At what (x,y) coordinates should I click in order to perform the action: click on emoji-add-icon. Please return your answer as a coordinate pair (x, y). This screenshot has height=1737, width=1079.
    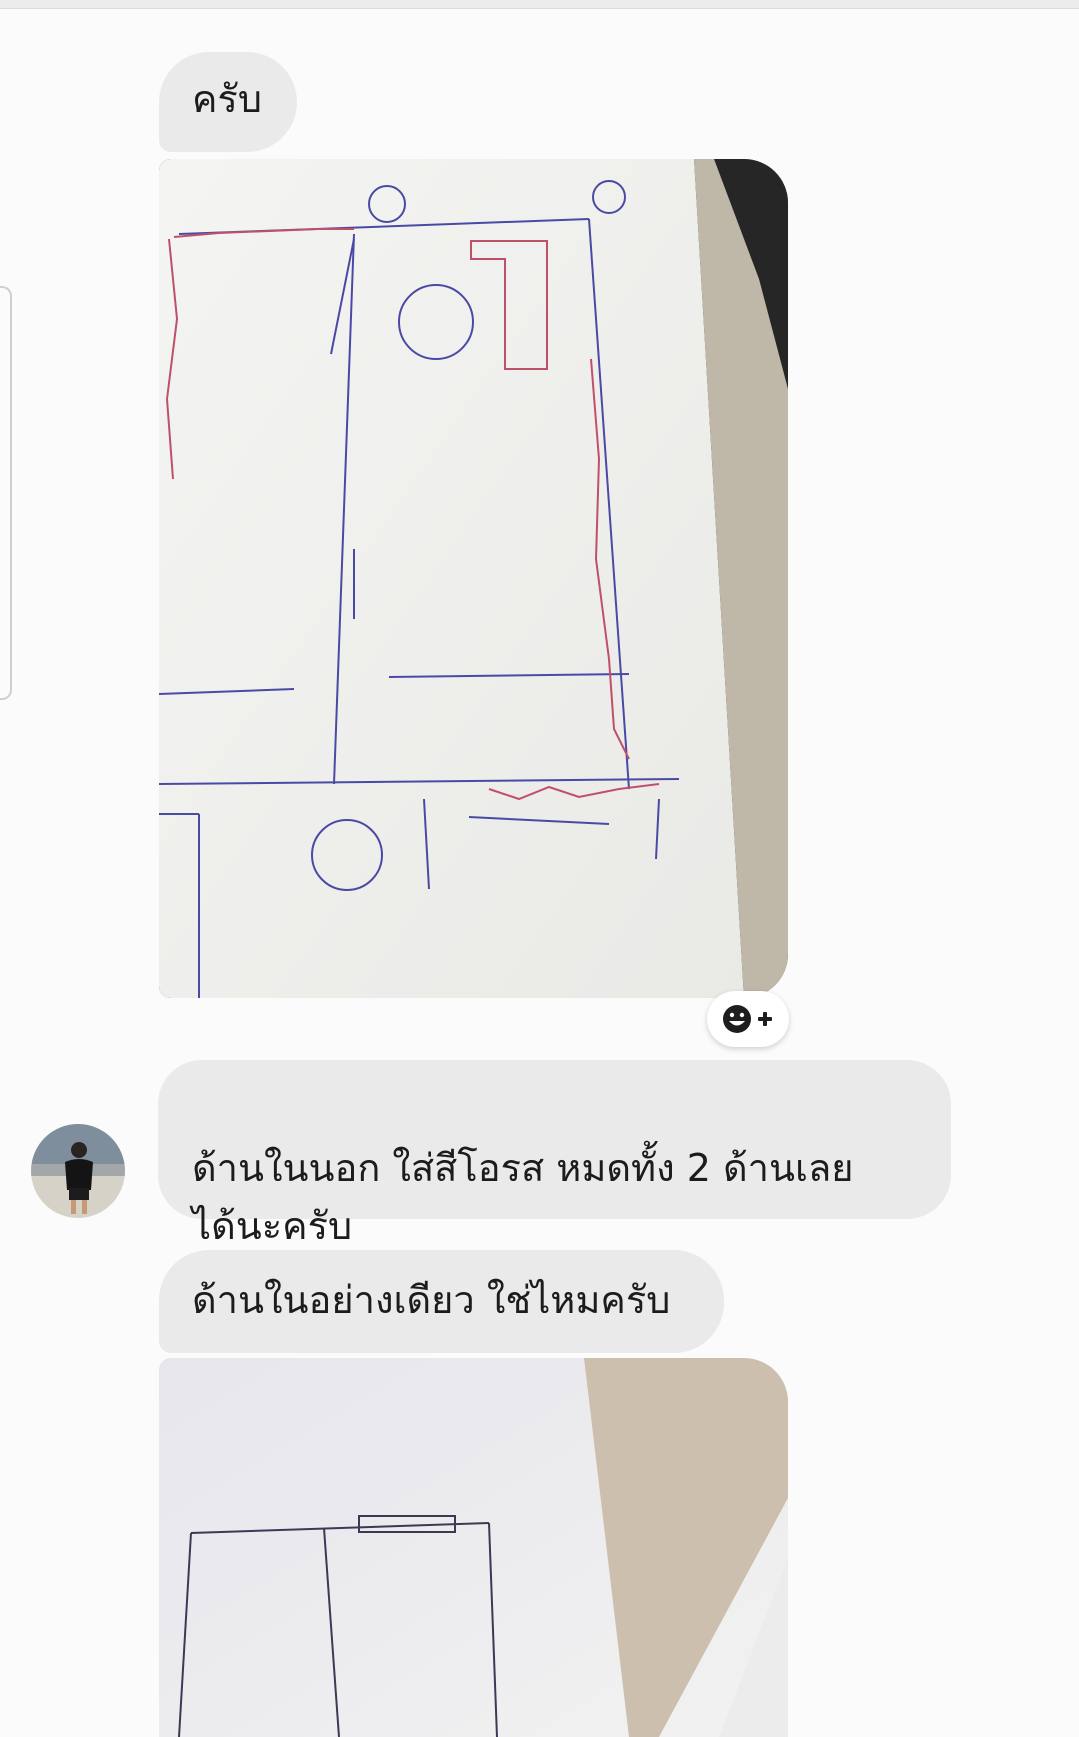
    Looking at the image, I should click on (747, 1019).